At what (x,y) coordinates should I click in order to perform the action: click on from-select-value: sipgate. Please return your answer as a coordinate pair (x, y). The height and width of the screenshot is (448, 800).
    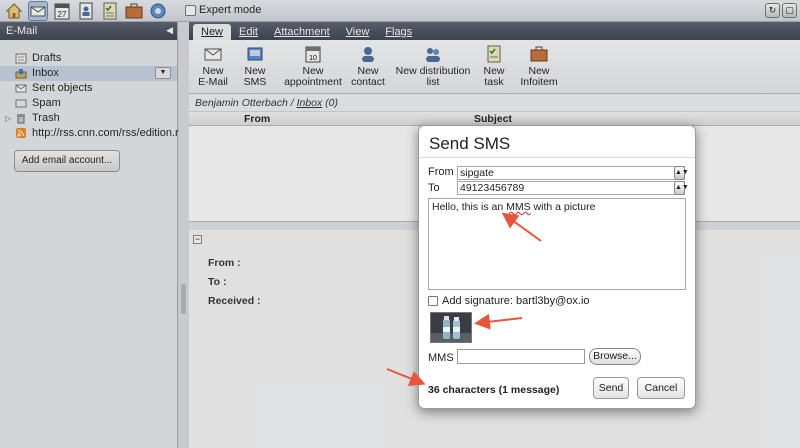
    Looking at the image, I should click on (477, 173).